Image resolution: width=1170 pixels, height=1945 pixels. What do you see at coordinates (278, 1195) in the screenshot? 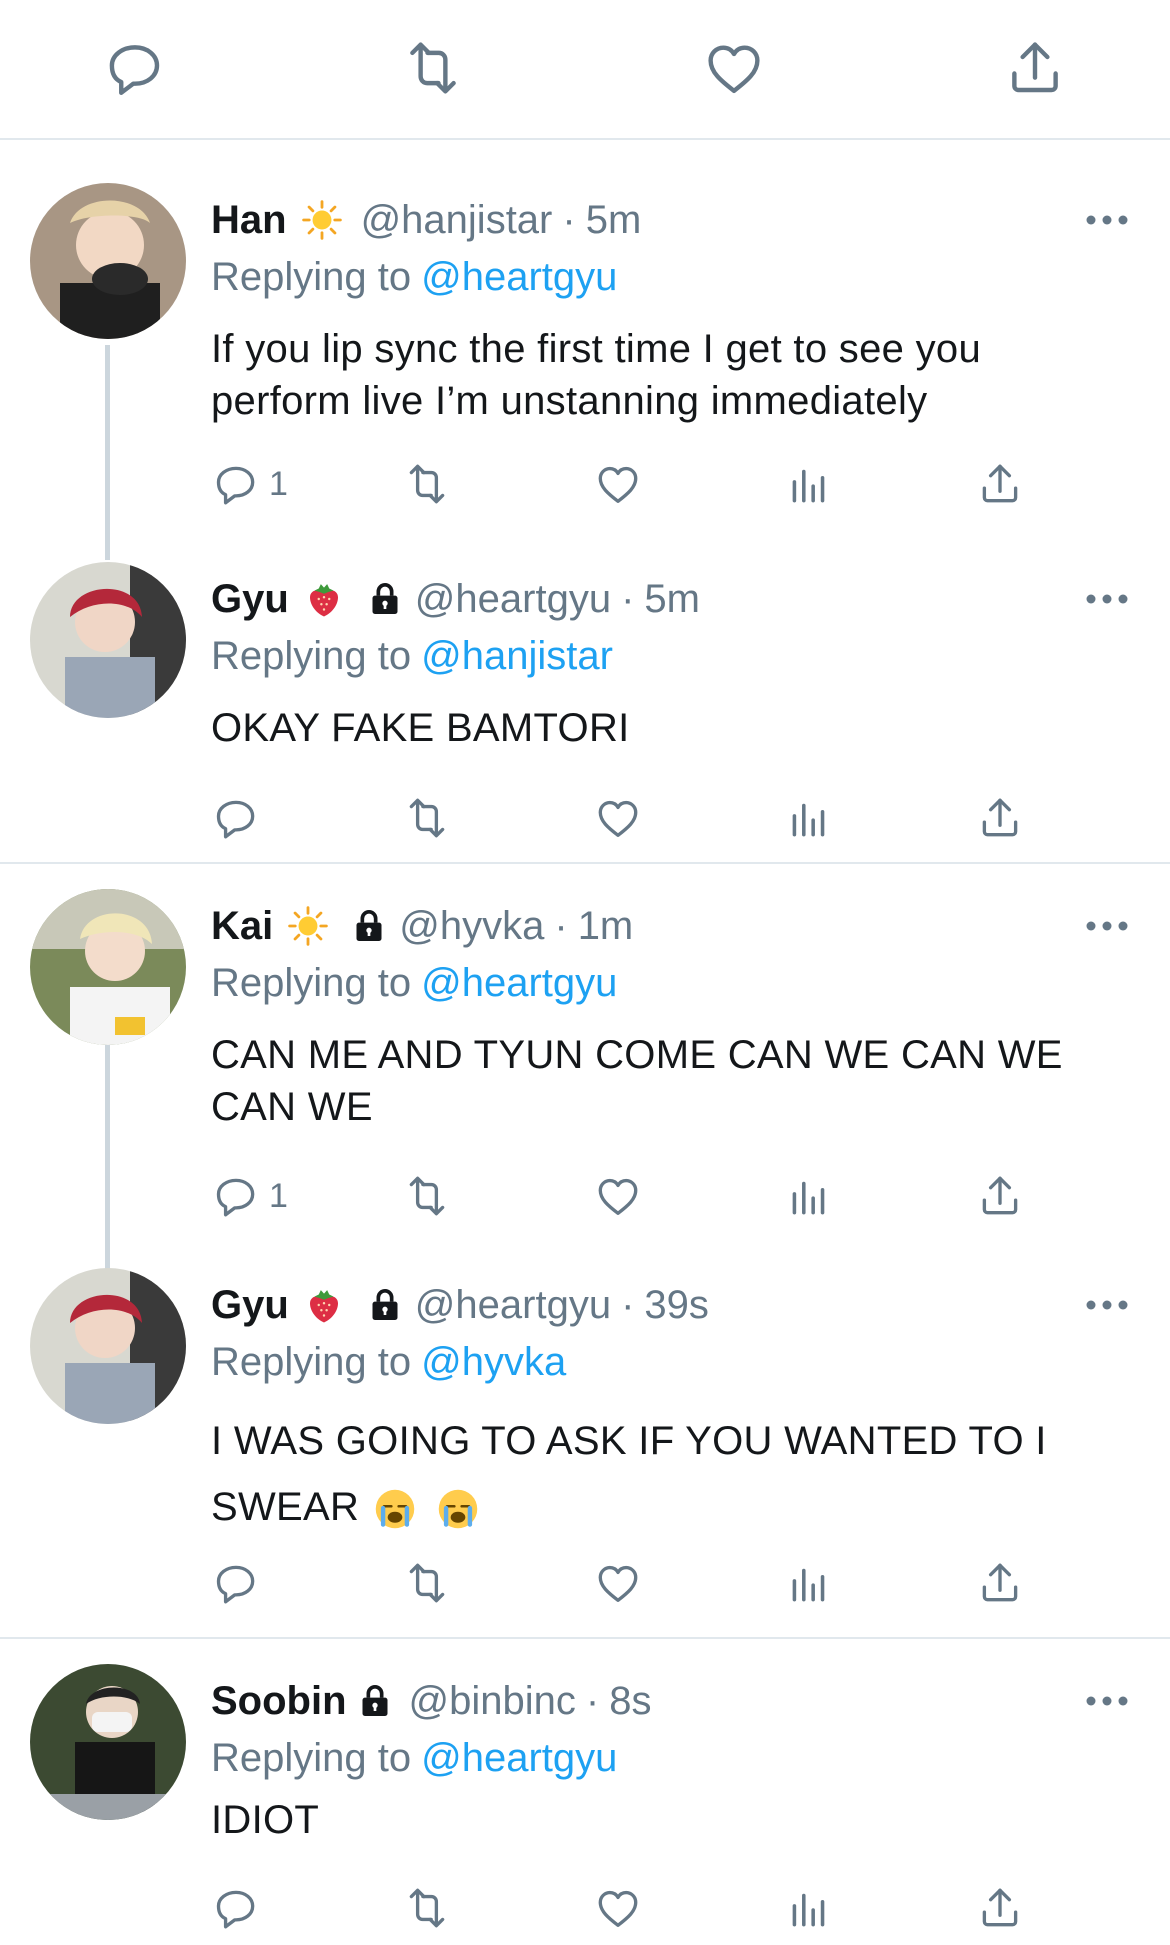
I see `reply-count: 1` at bounding box center [278, 1195].